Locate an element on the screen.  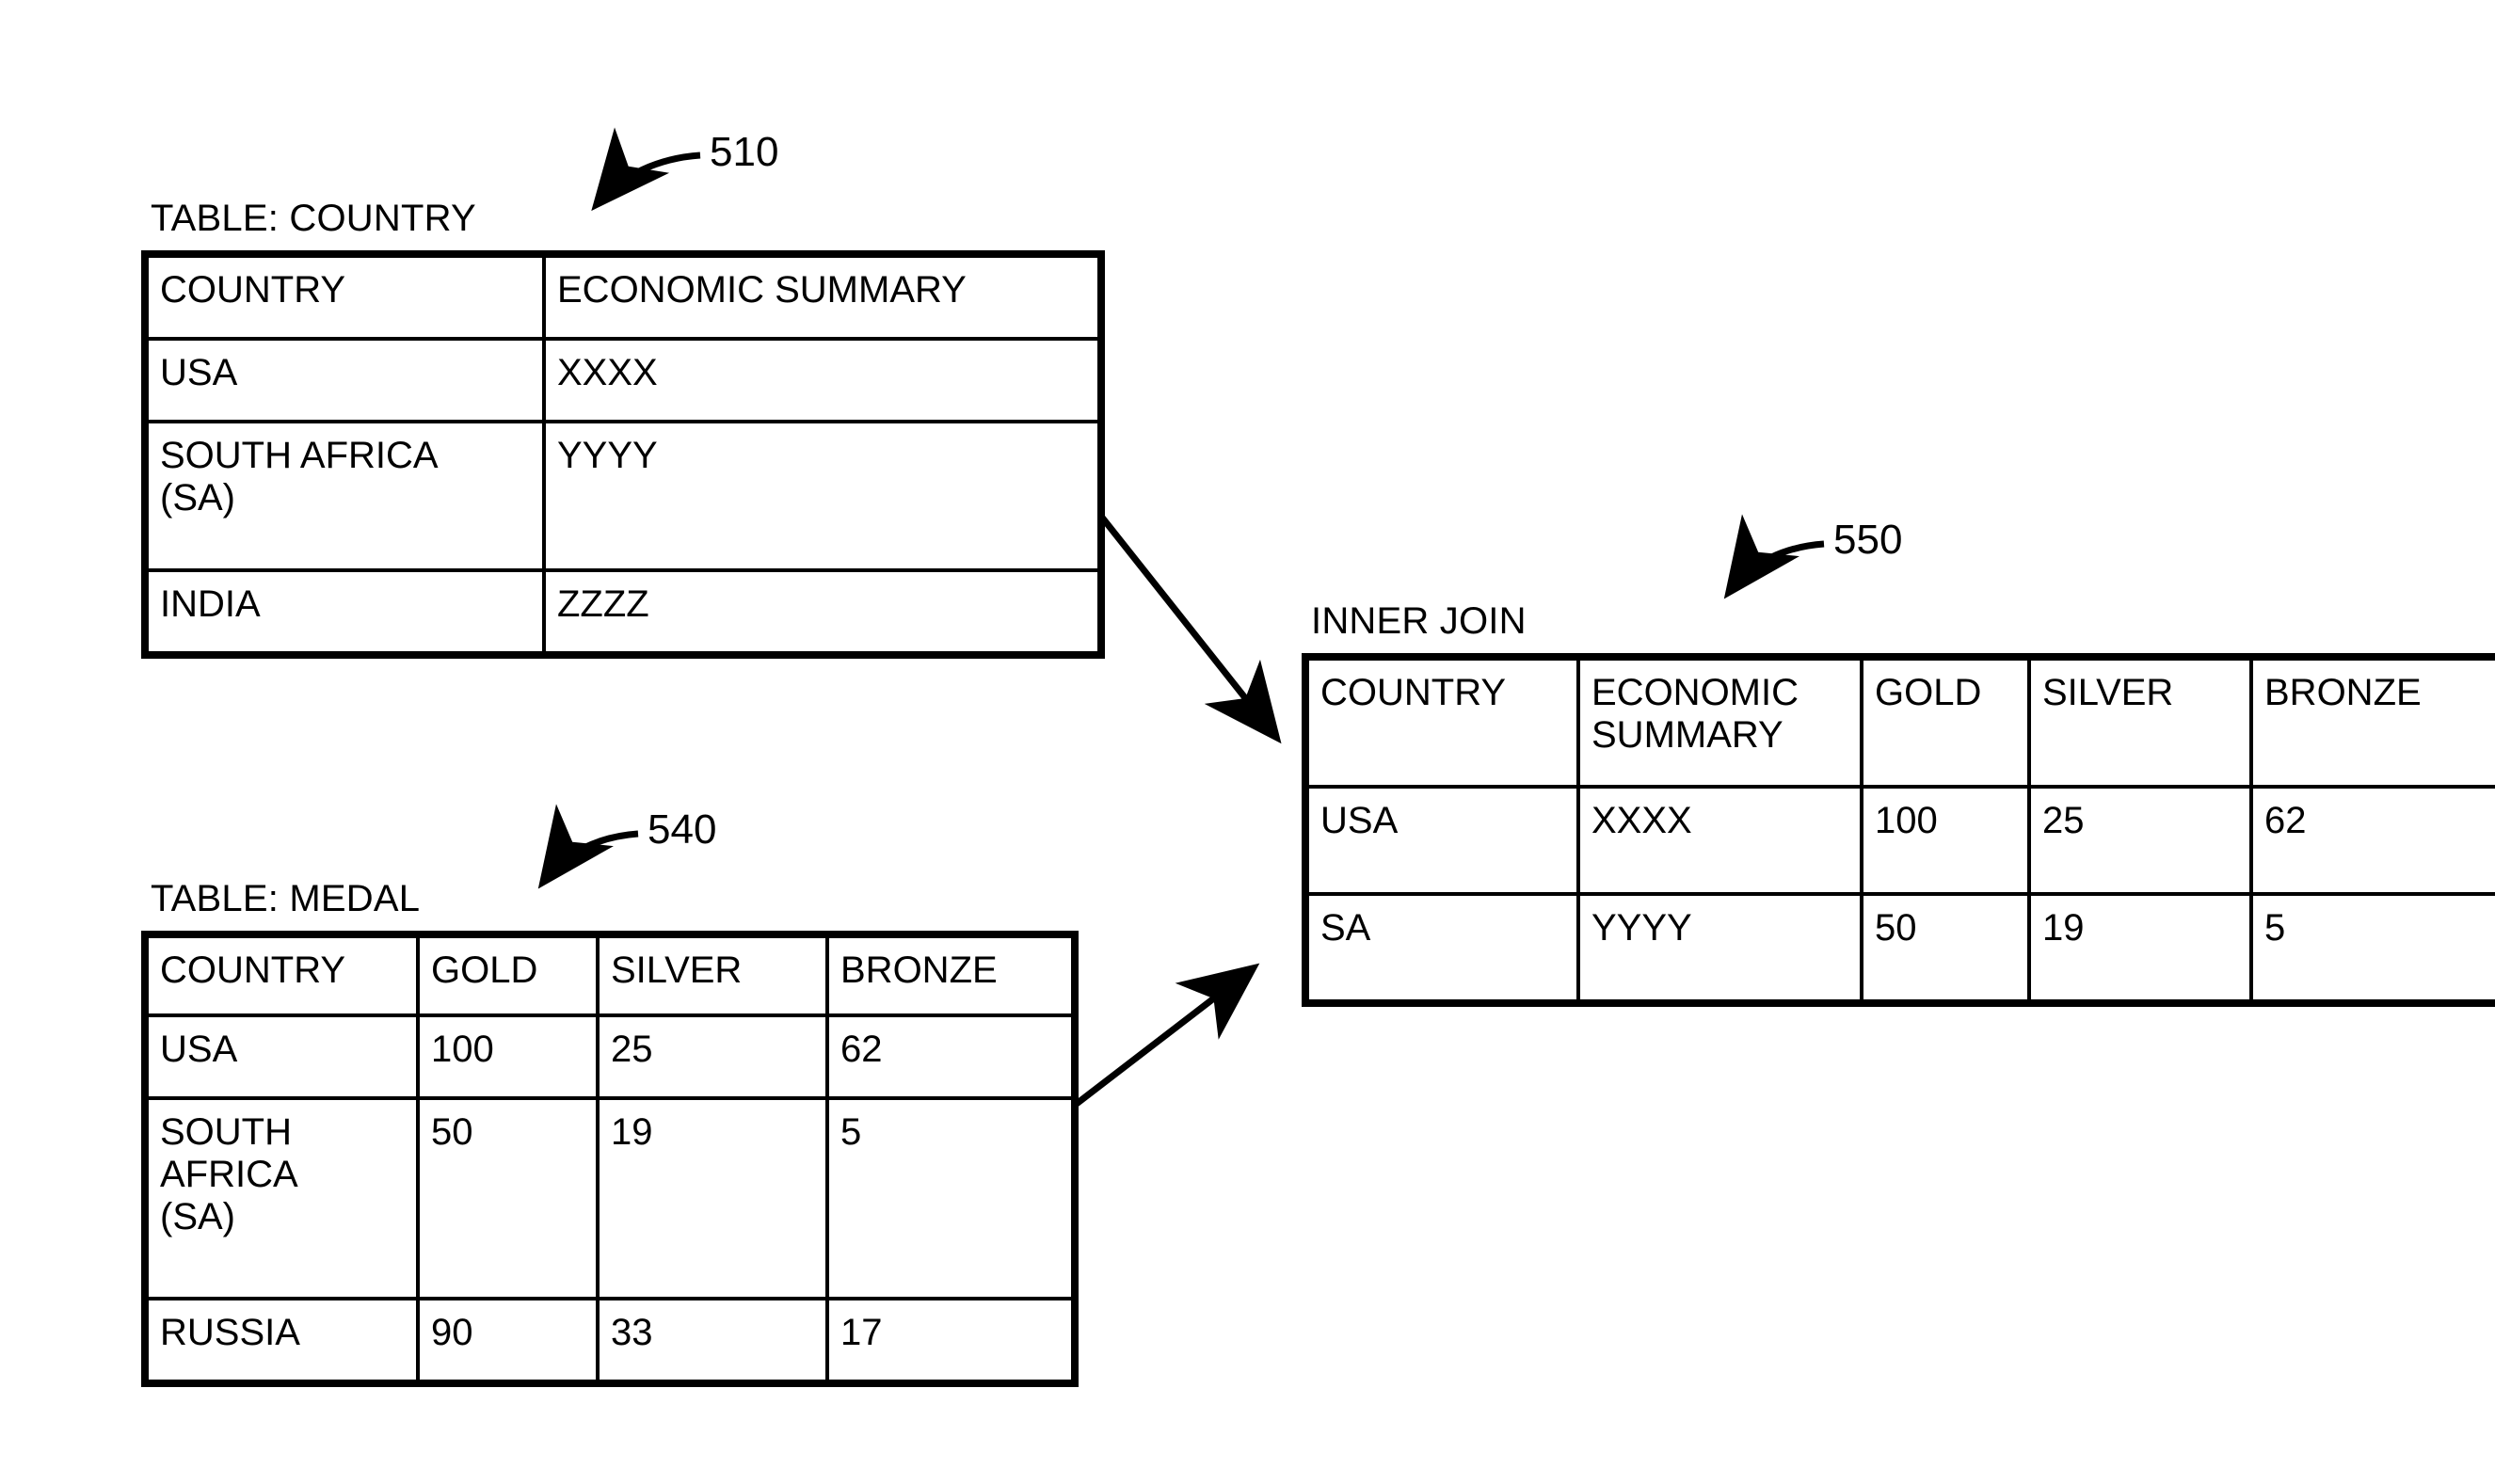
table-row: USA XXXX is located at coordinates (623, 380).